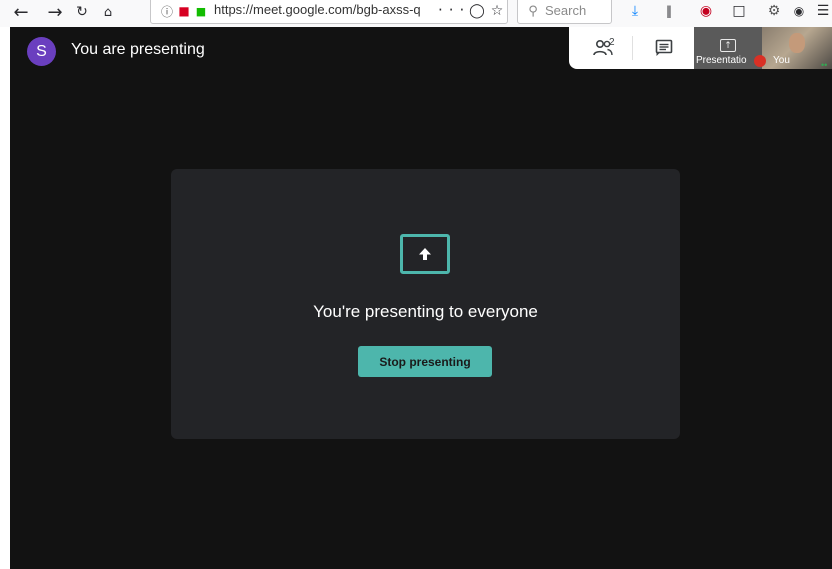 This screenshot has height=569, width=832. Describe the element at coordinates (82, 12) in the screenshot. I see `reload-icon: ↻` at that location.